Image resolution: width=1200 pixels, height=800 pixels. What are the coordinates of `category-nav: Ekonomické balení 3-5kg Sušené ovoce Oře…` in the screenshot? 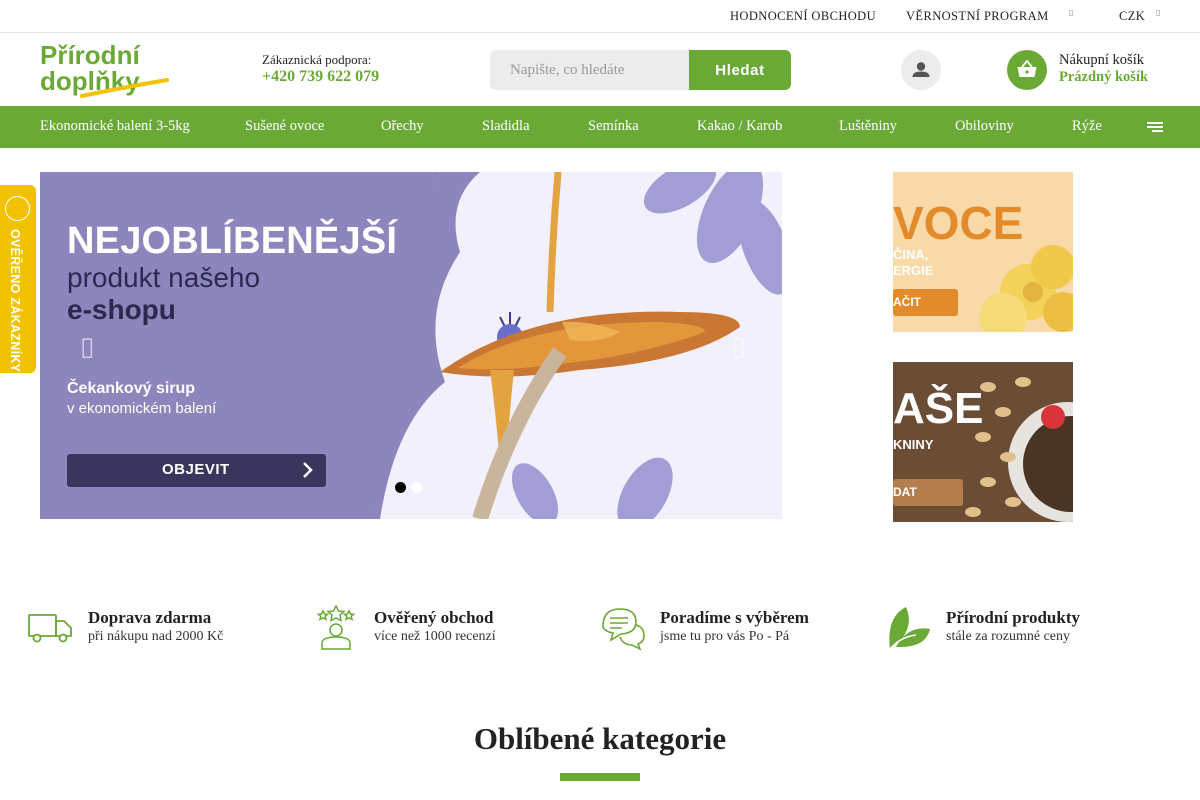 It's located at (600, 127).